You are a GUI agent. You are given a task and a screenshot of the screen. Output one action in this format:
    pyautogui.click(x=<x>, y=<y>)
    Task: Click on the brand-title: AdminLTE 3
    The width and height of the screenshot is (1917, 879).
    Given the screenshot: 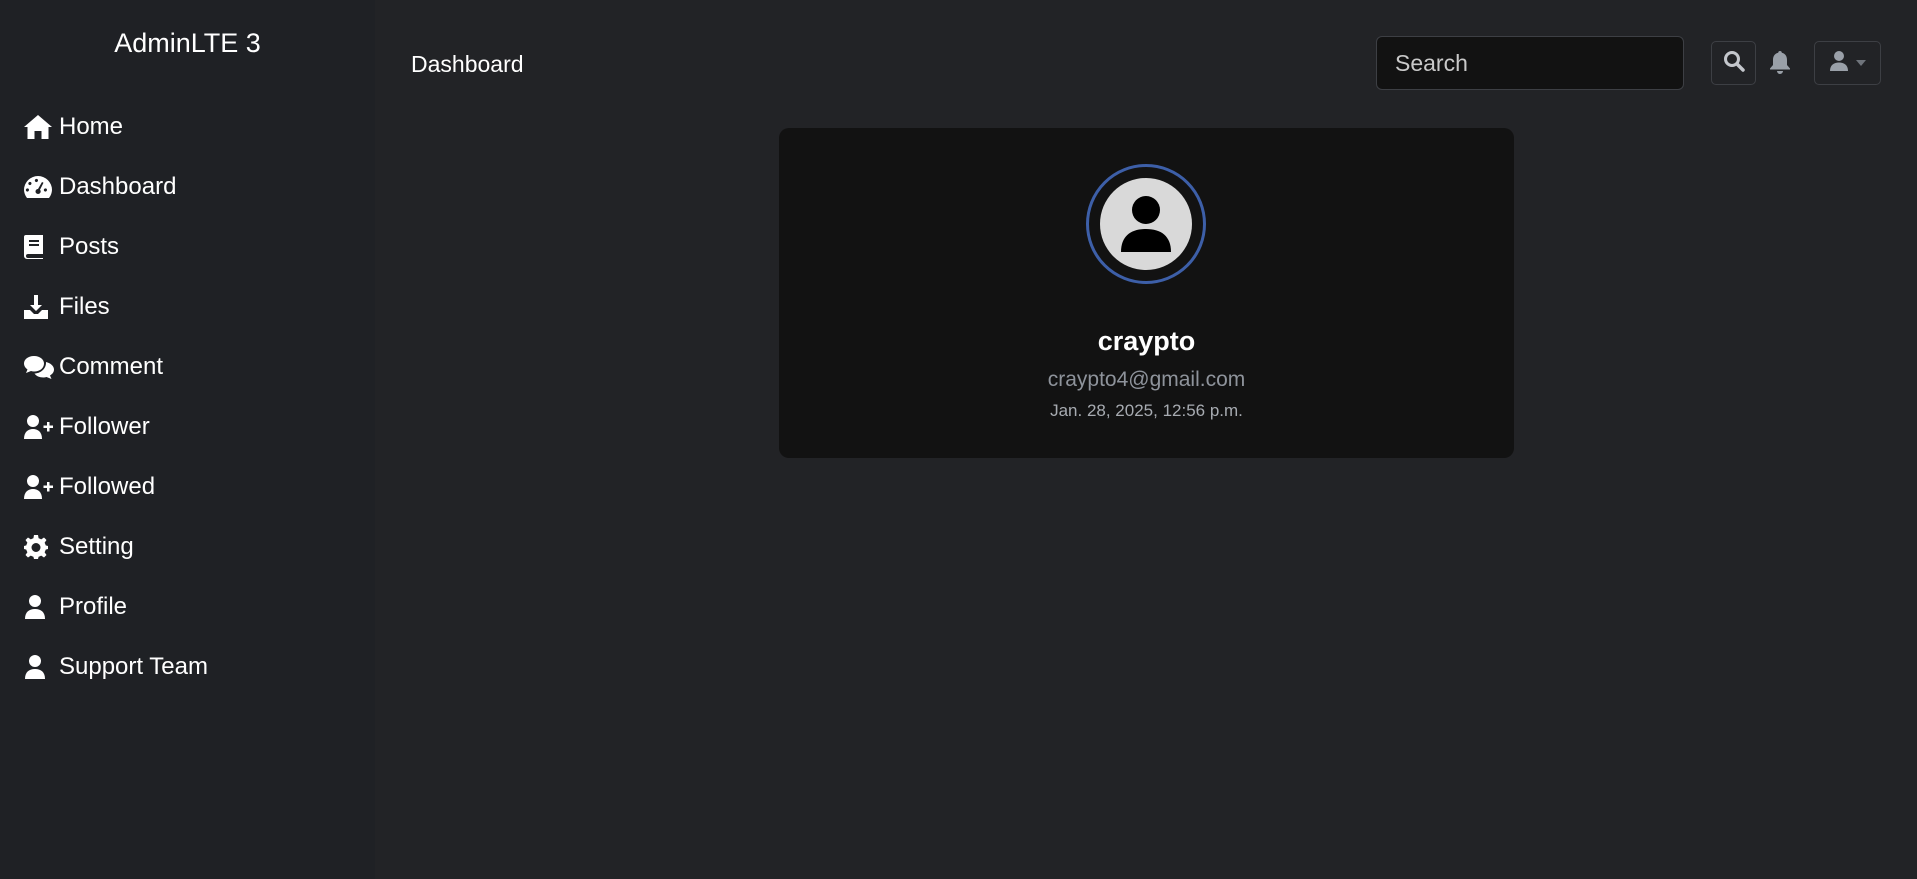 What is the action you would take?
    pyautogui.click(x=187, y=43)
    